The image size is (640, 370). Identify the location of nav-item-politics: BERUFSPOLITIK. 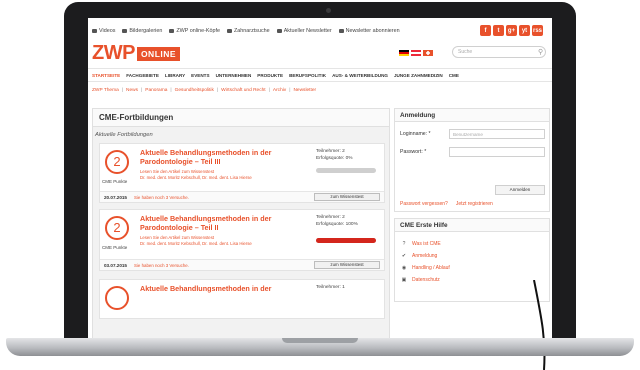
(307, 75).